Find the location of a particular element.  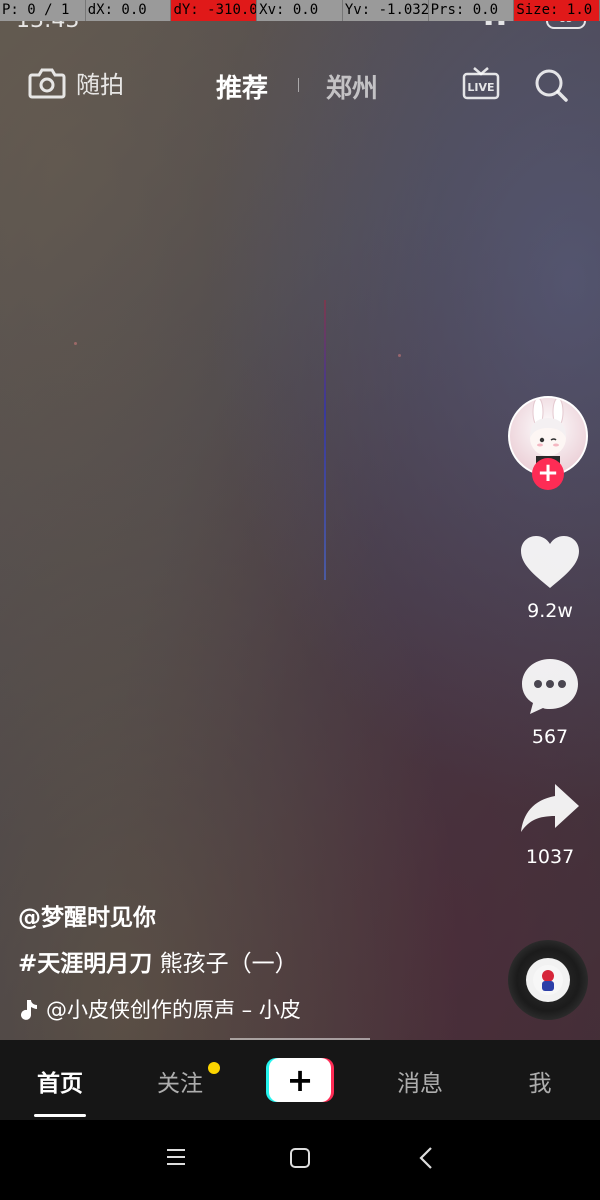

system-navigation-bar is located at coordinates (300, 1160).